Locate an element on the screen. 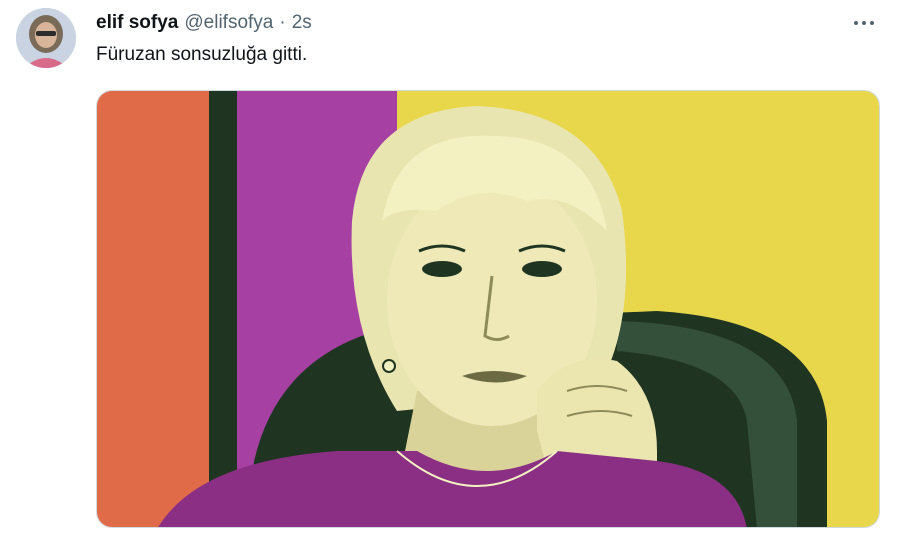 Image resolution: width=900 pixels, height=548 pixels. display-name: elif sofya is located at coordinates (137, 23).